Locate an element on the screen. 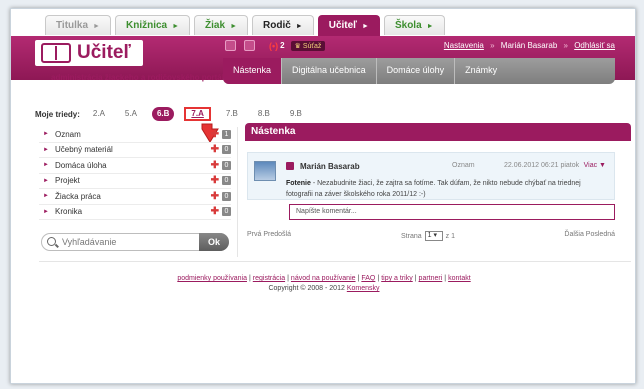 Image resolution: width=644 pixels, height=389 pixels. sutaz-button: ♛ Súťaž is located at coordinates (308, 45).